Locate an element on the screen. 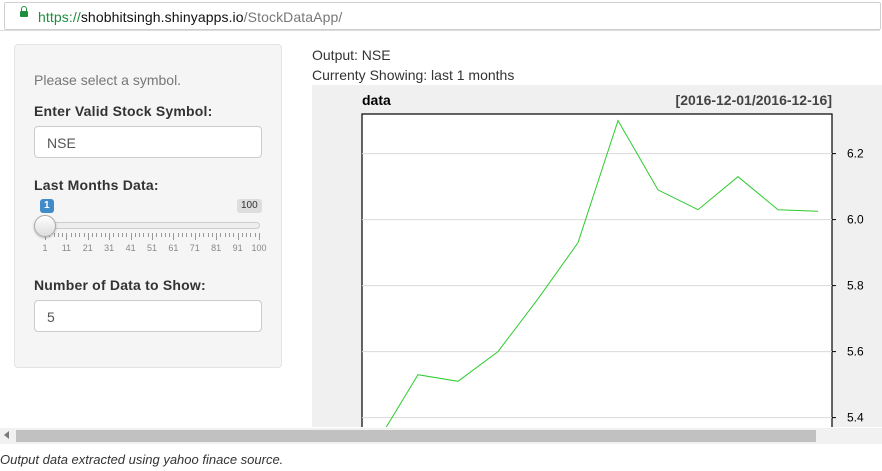  slider-tick-label: 61 is located at coordinates (173, 248).